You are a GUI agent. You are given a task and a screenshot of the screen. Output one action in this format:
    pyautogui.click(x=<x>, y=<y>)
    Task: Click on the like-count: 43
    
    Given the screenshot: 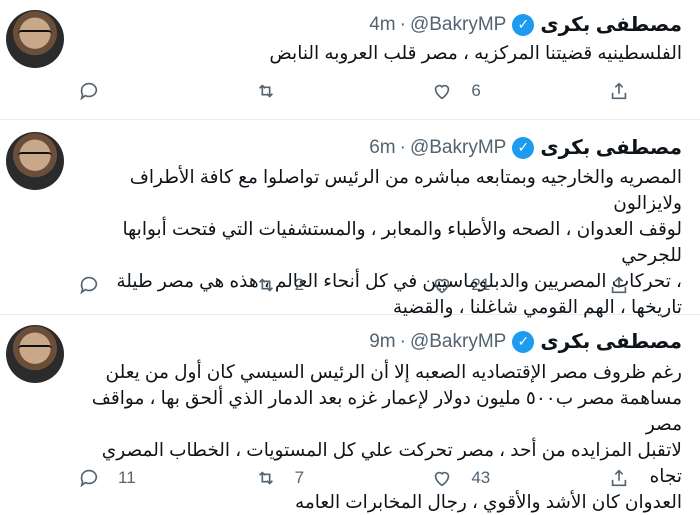 What is the action you would take?
    pyautogui.click(x=481, y=477)
    